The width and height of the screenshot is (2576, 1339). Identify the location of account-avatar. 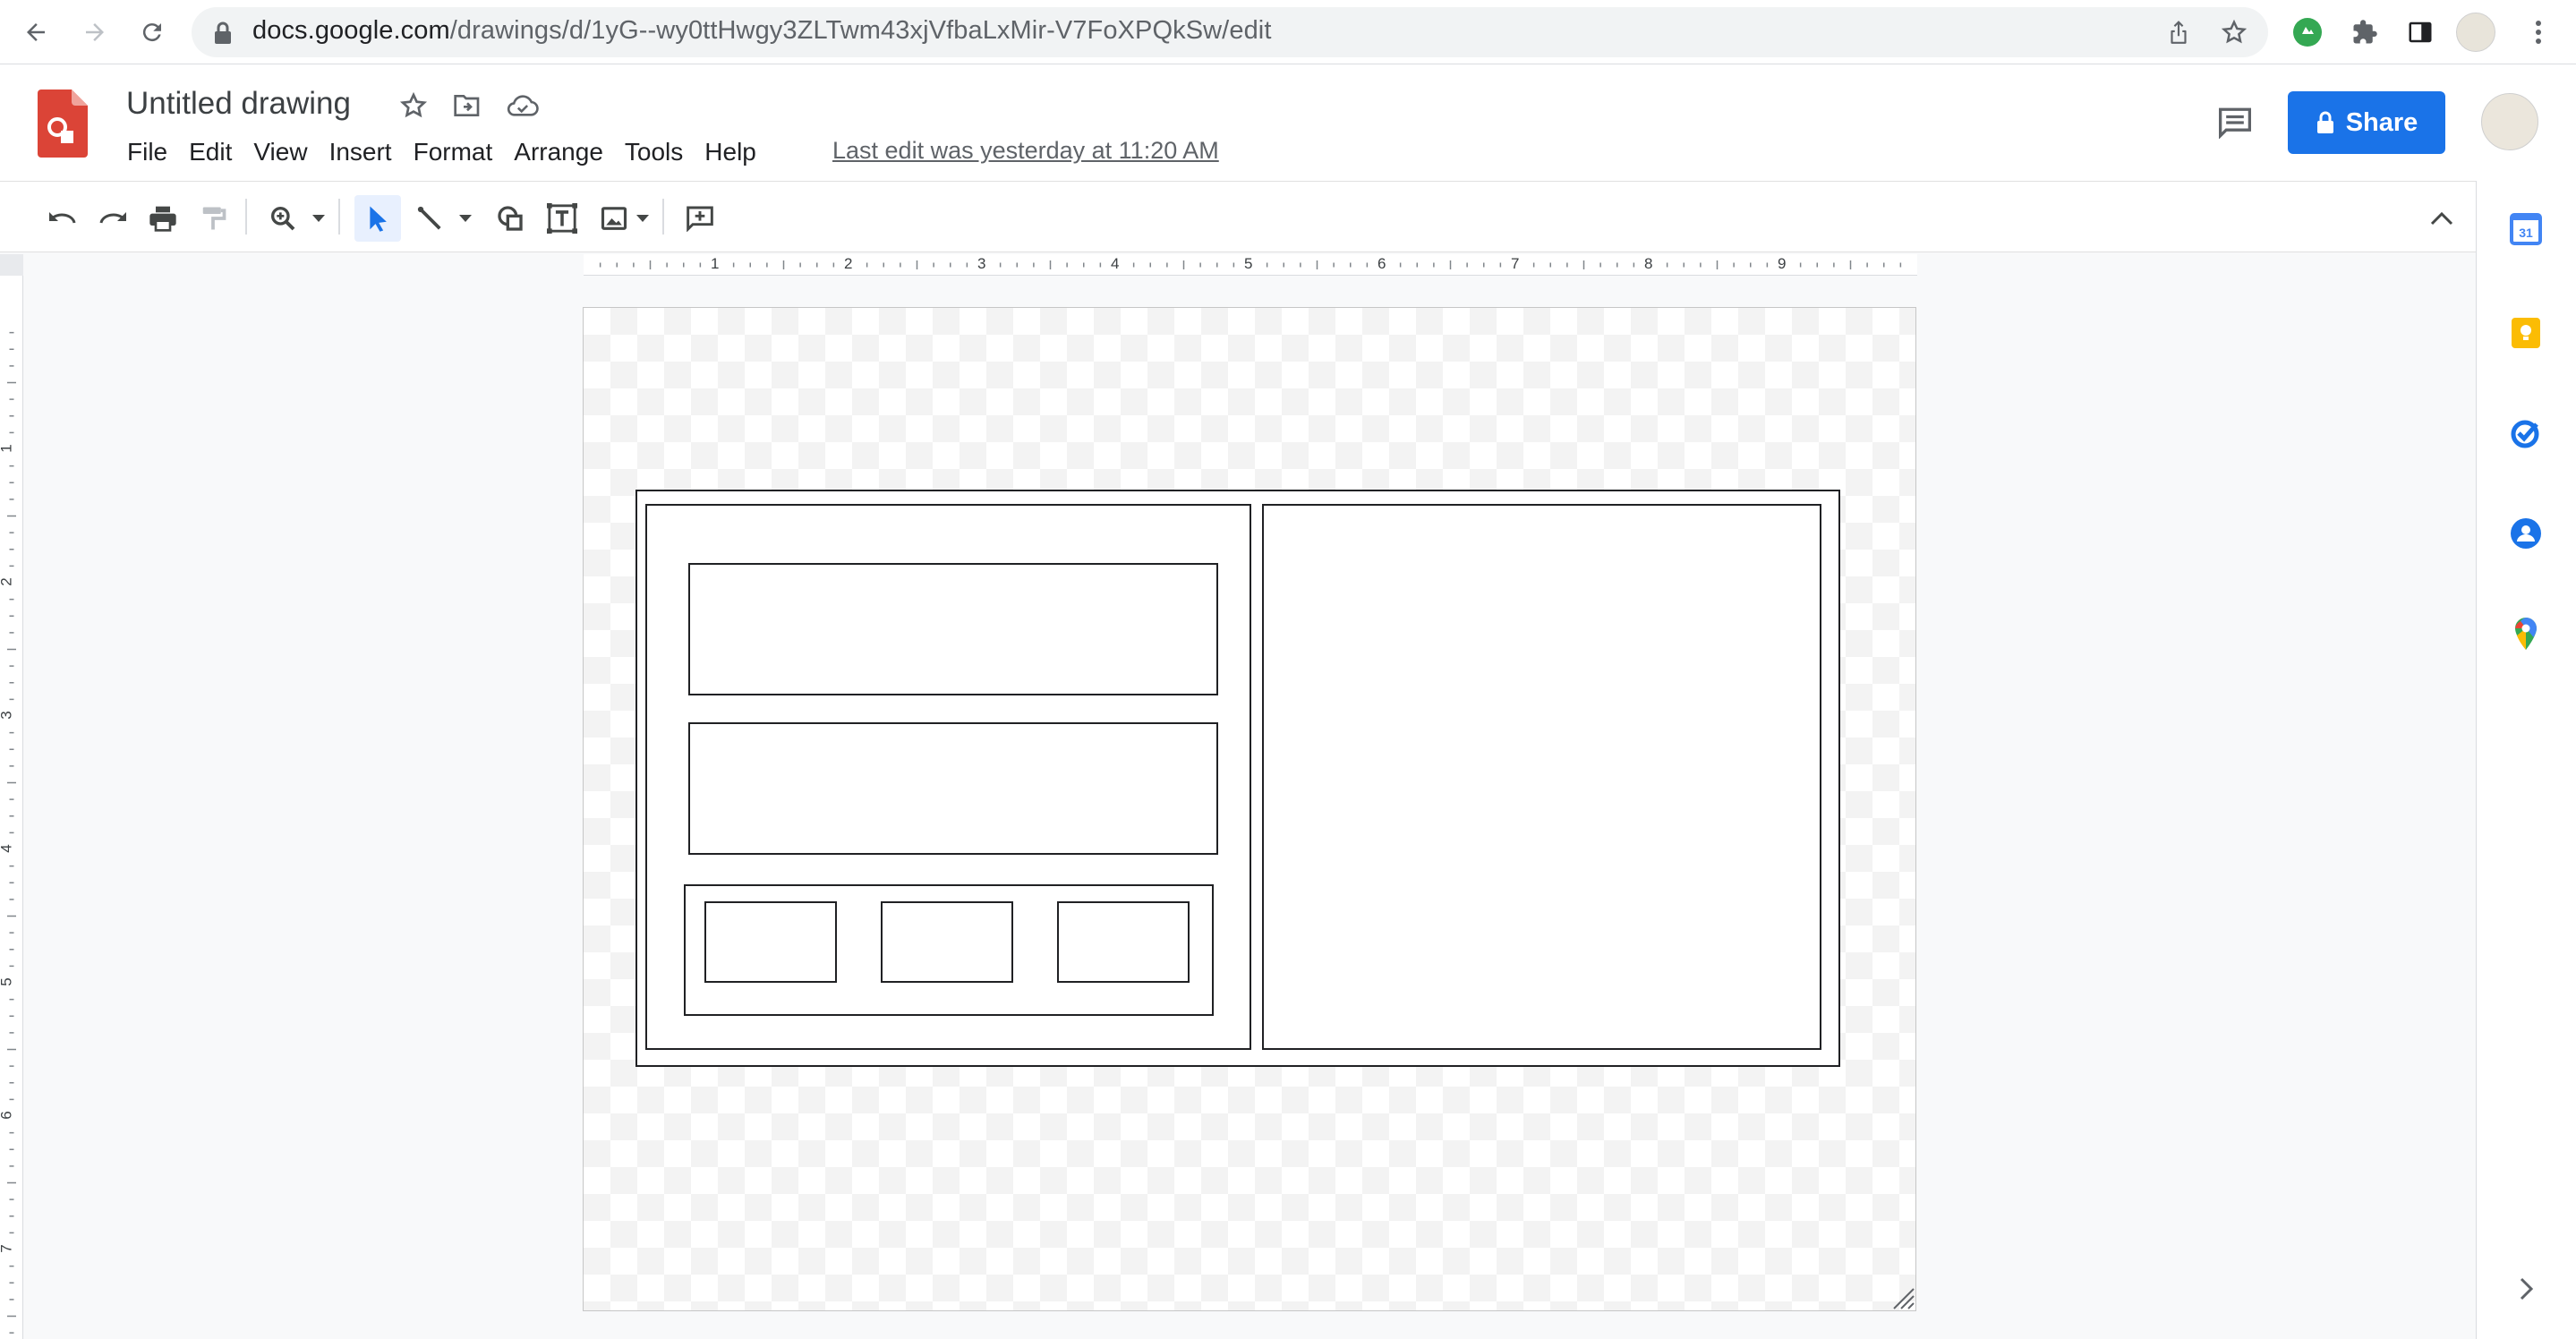
(2509, 121).